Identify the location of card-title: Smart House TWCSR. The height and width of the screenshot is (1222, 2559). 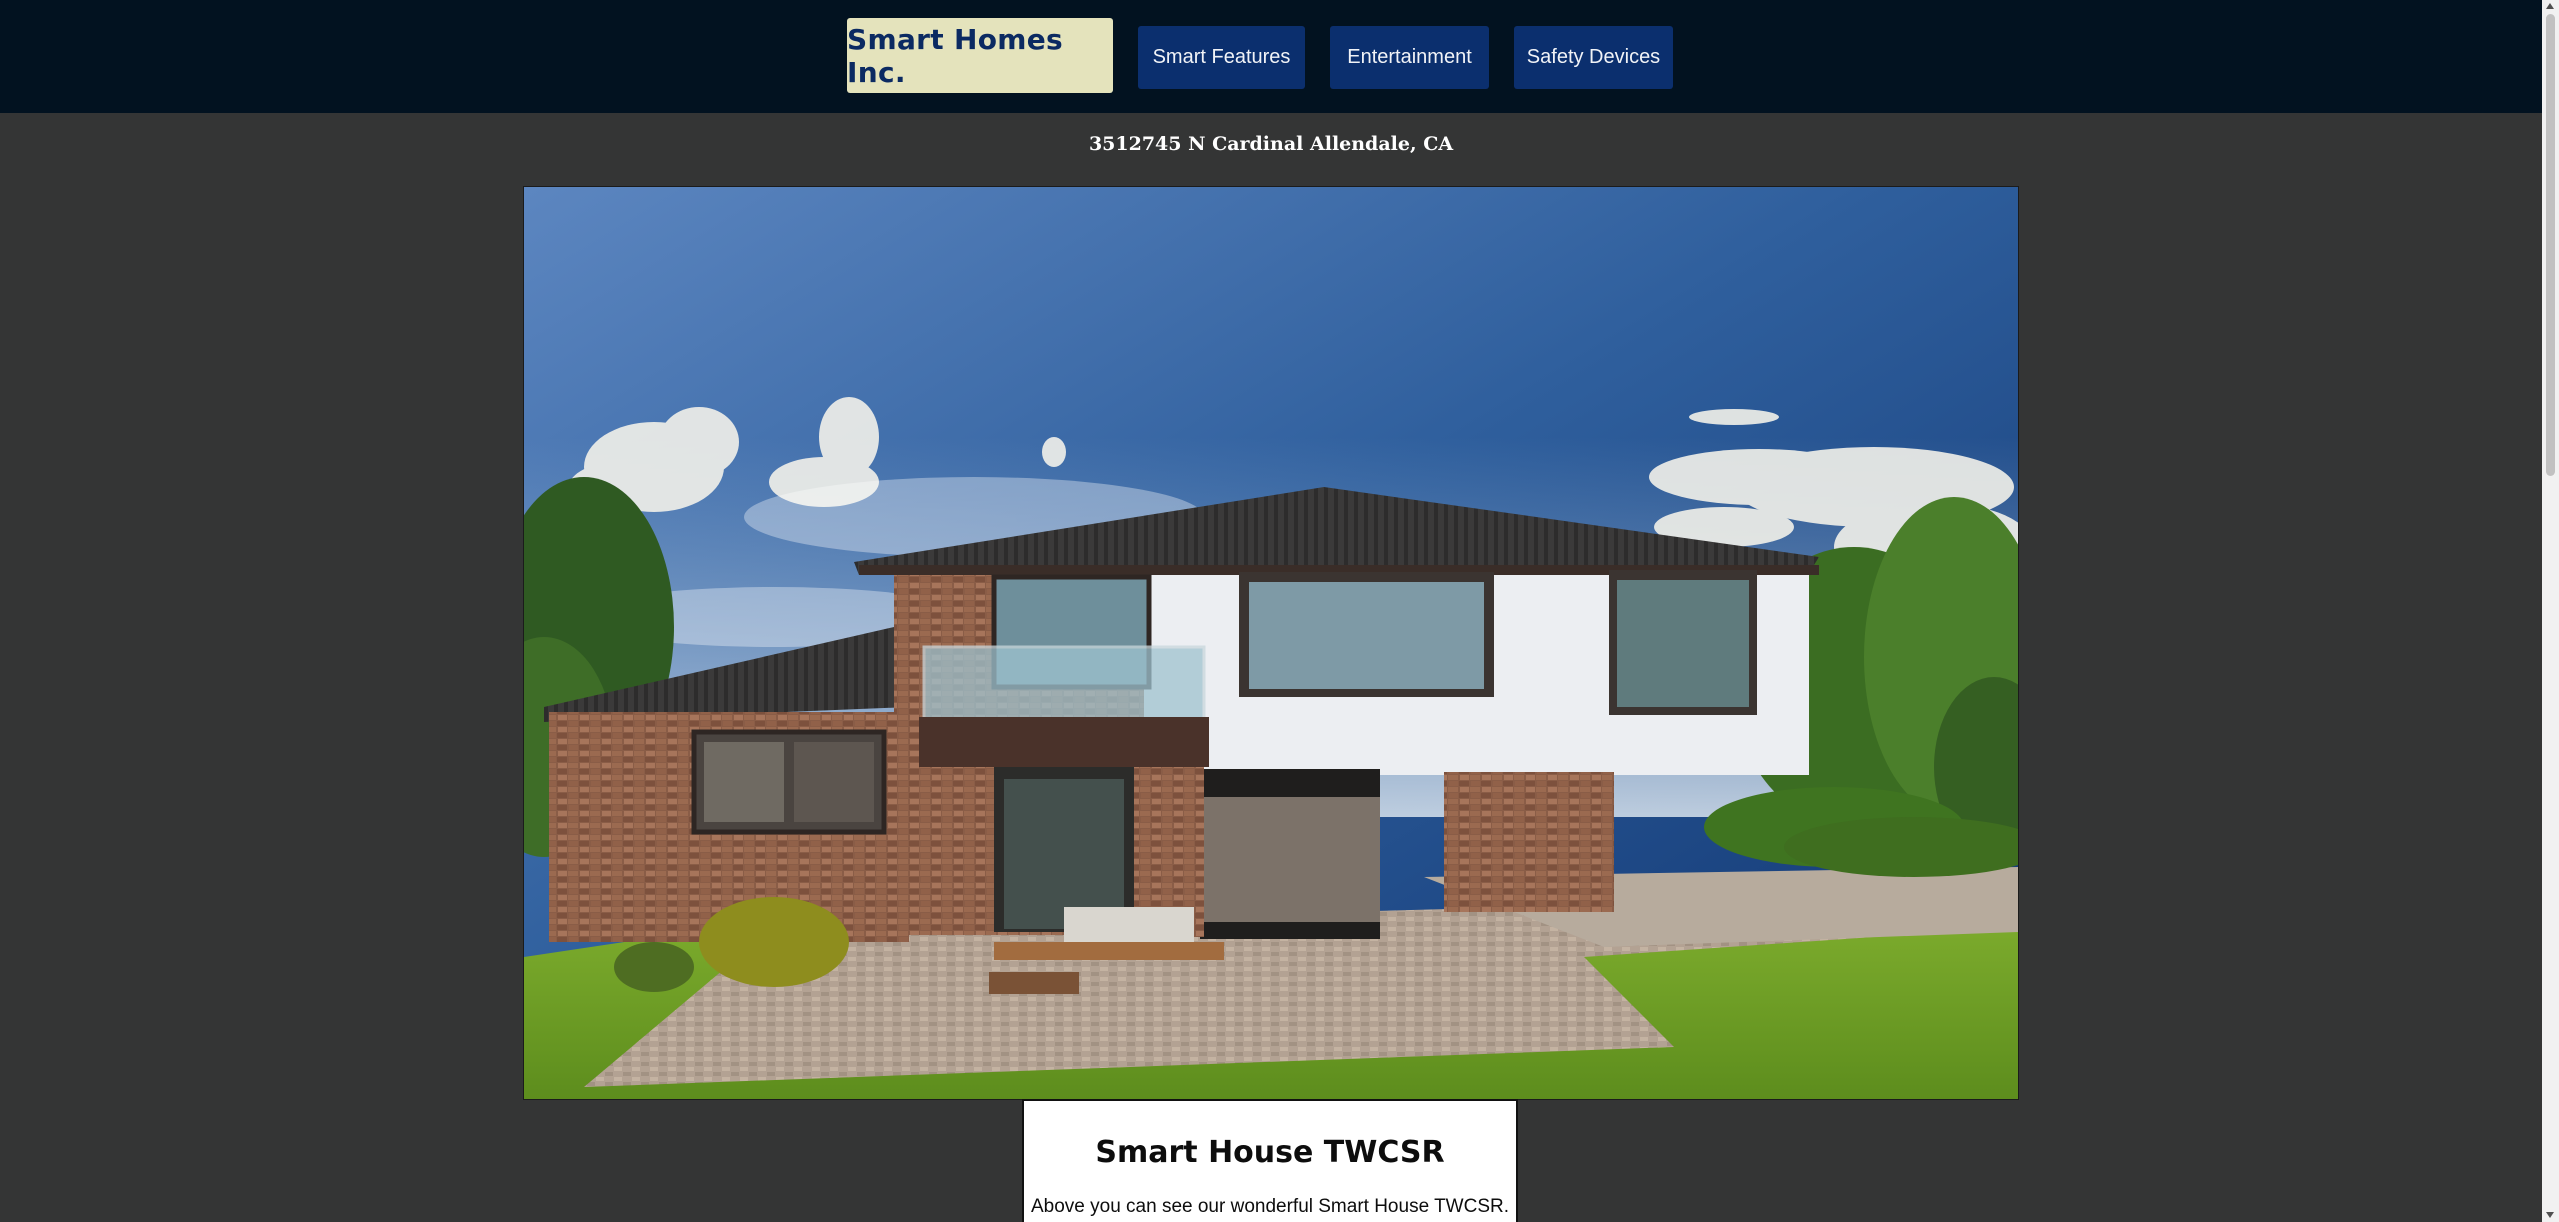
(1270, 1152).